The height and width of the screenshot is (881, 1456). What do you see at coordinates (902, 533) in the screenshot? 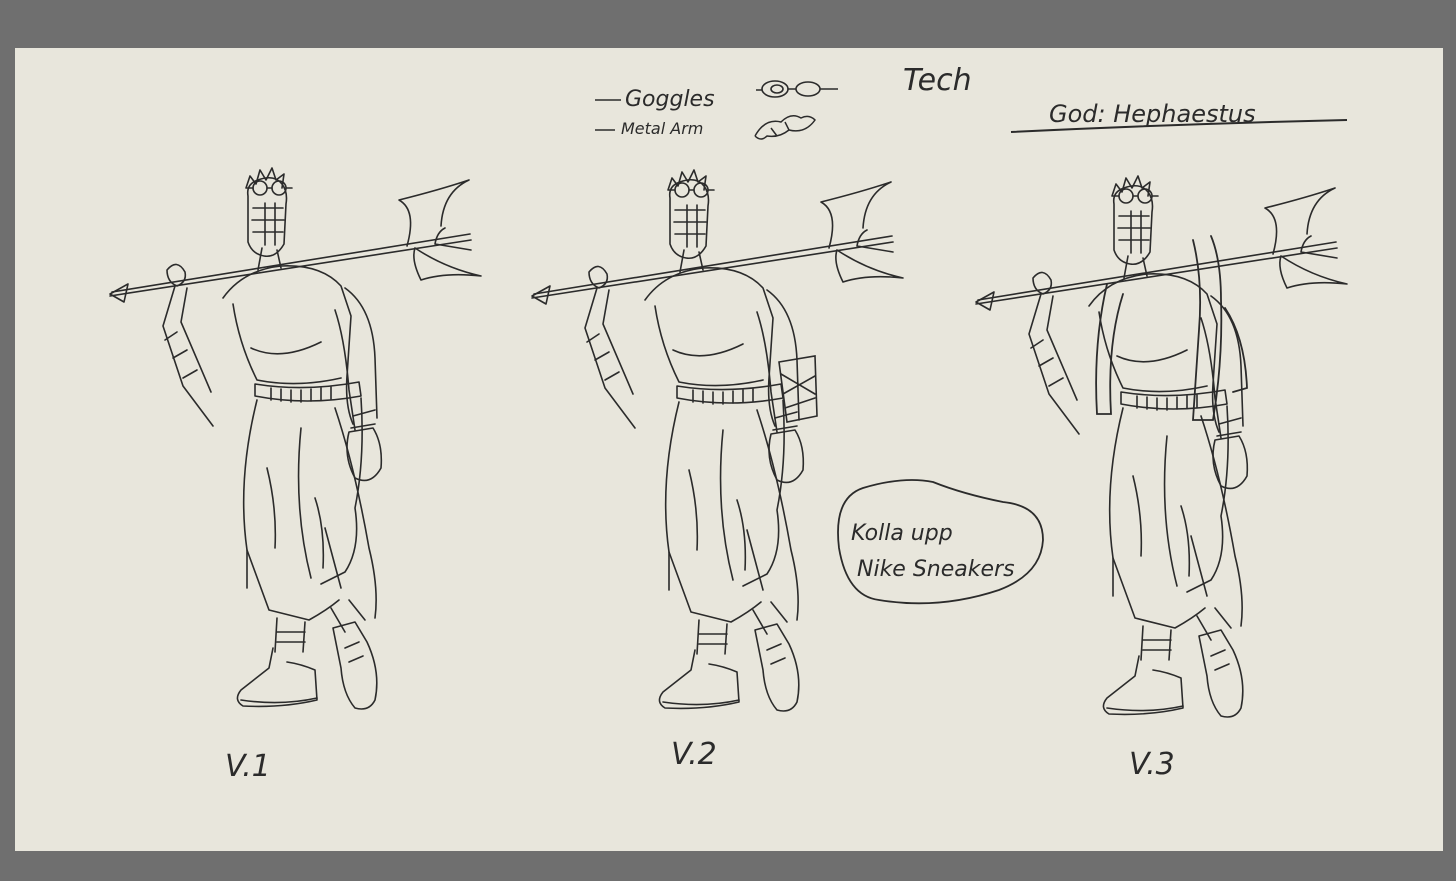
I see `bubble-line-1: Kolla upp` at bounding box center [902, 533].